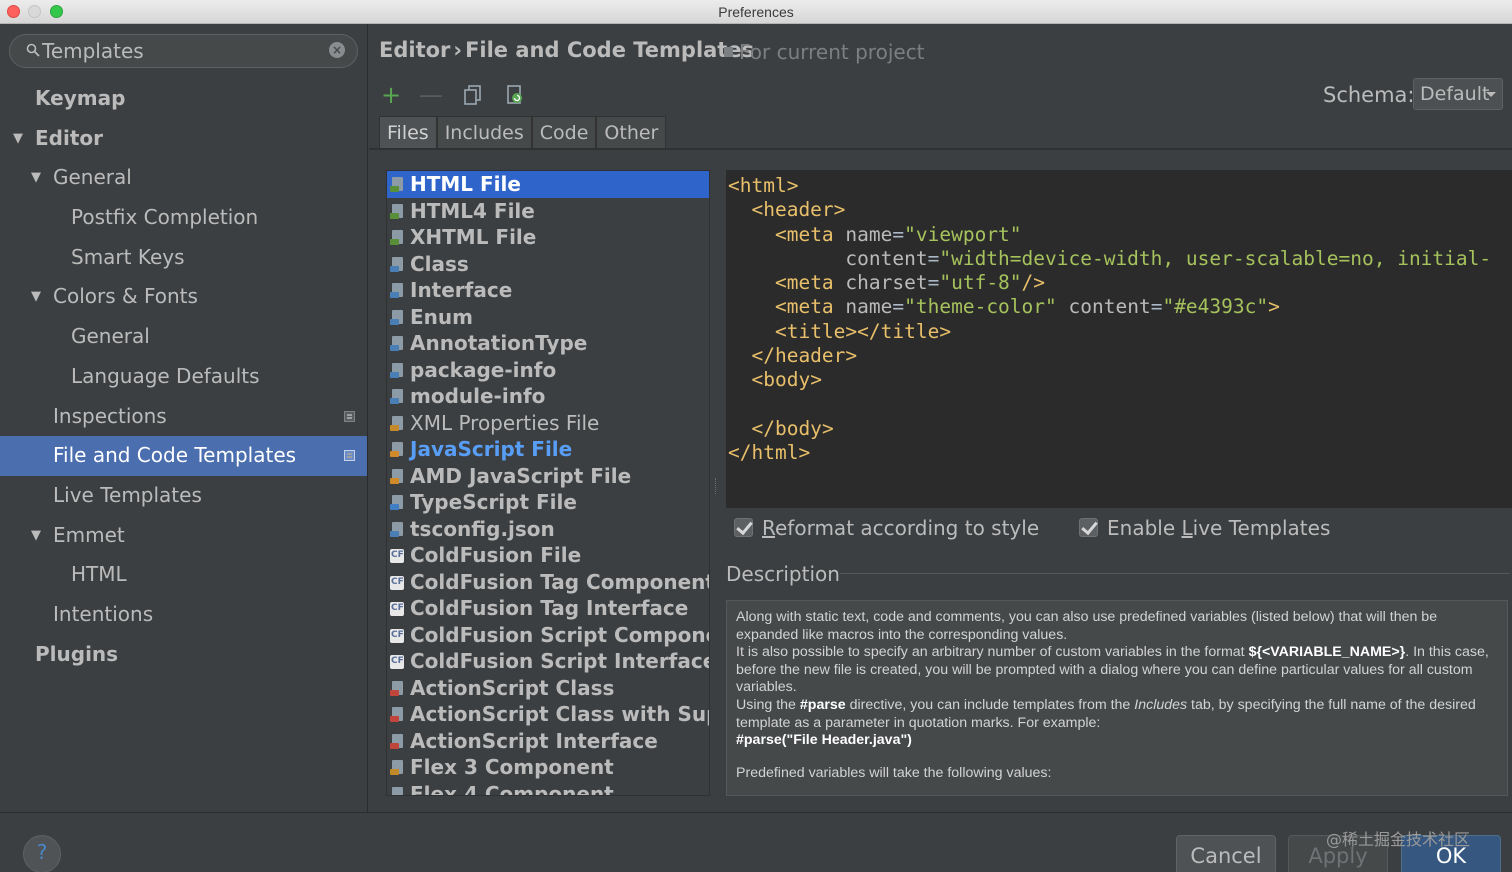  I want to click on tree-item-inspections: Inspections, so click(183, 417).